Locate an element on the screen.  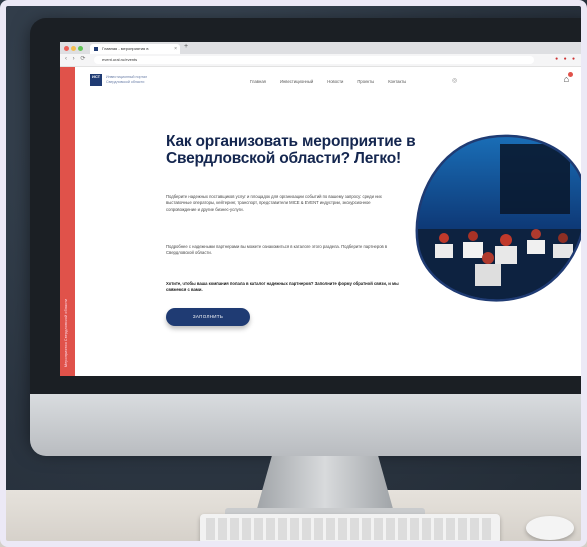
mouse is located at coordinates (550, 528).